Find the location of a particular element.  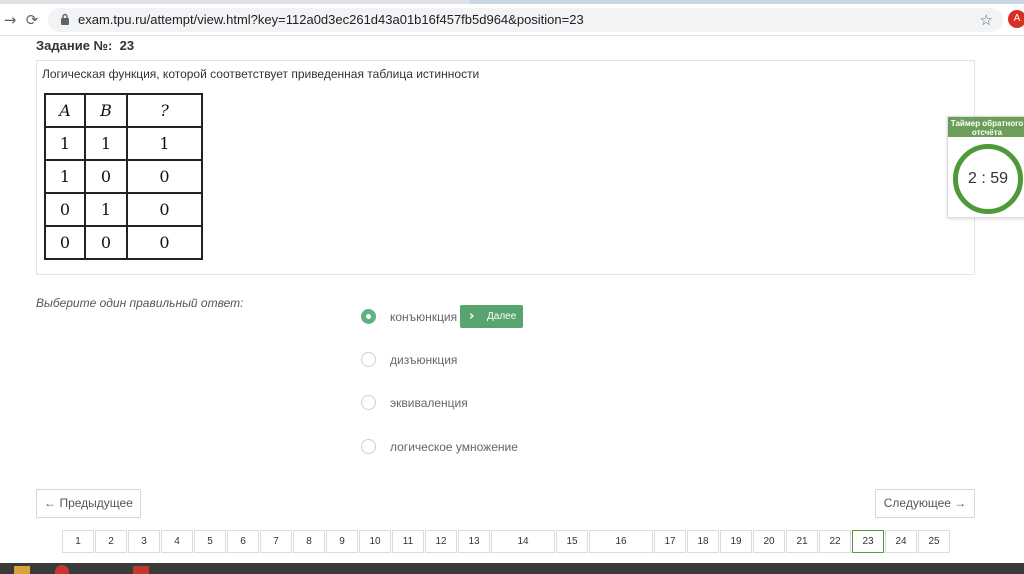

next-question-label: Далее is located at coordinates (502, 316).